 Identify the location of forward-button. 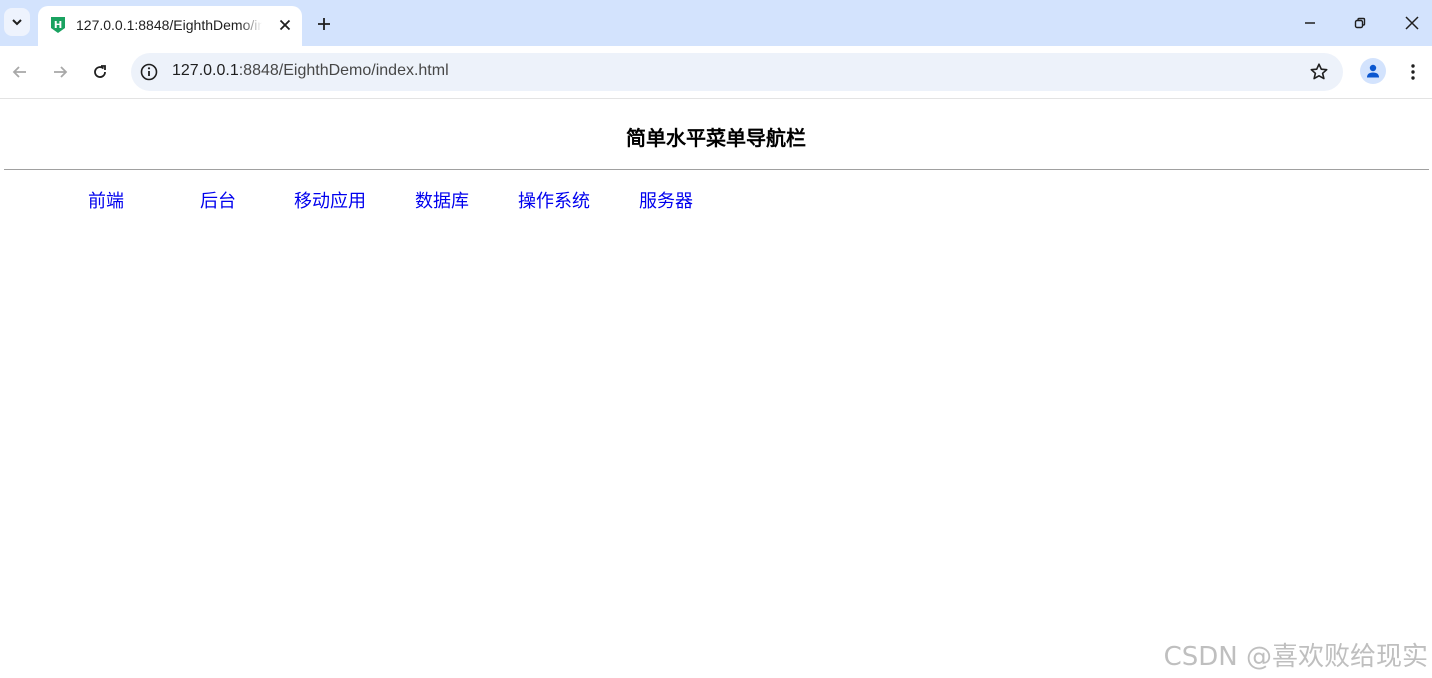
(60, 72).